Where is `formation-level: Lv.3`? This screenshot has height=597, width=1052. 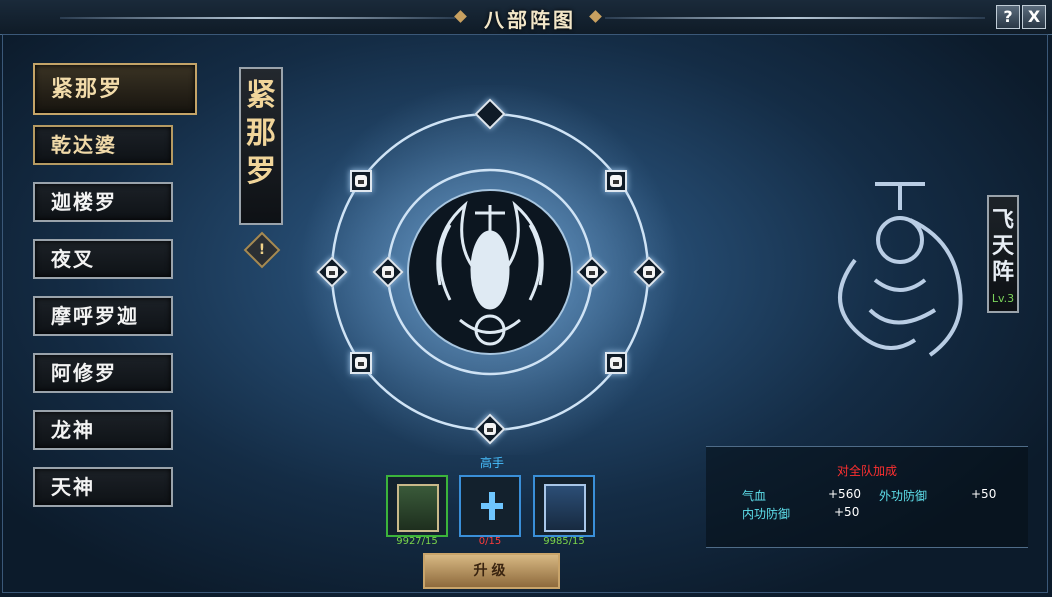 formation-level: Lv.3 is located at coordinates (1003, 298).